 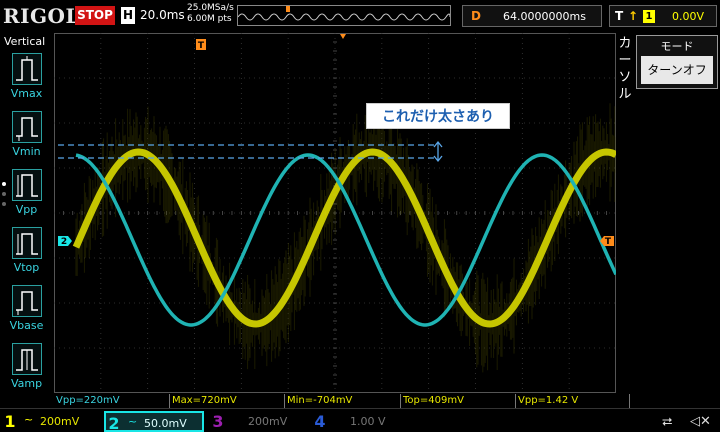 What do you see at coordinates (26, 267) in the screenshot?
I see `measure-vtop-label: Vtop` at bounding box center [26, 267].